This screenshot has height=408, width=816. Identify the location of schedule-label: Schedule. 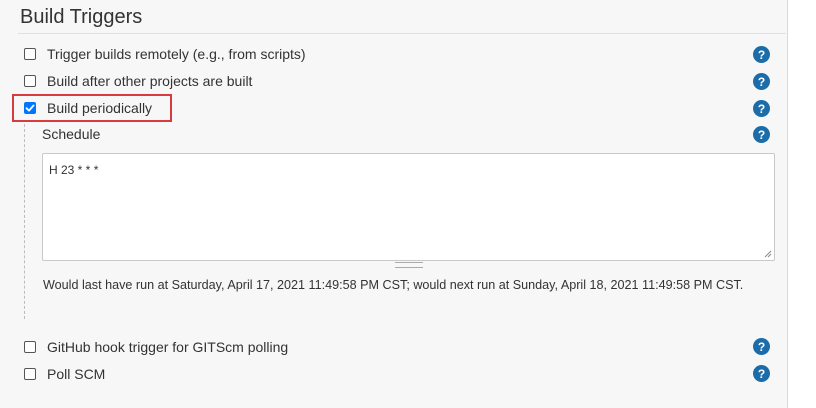
(71, 134).